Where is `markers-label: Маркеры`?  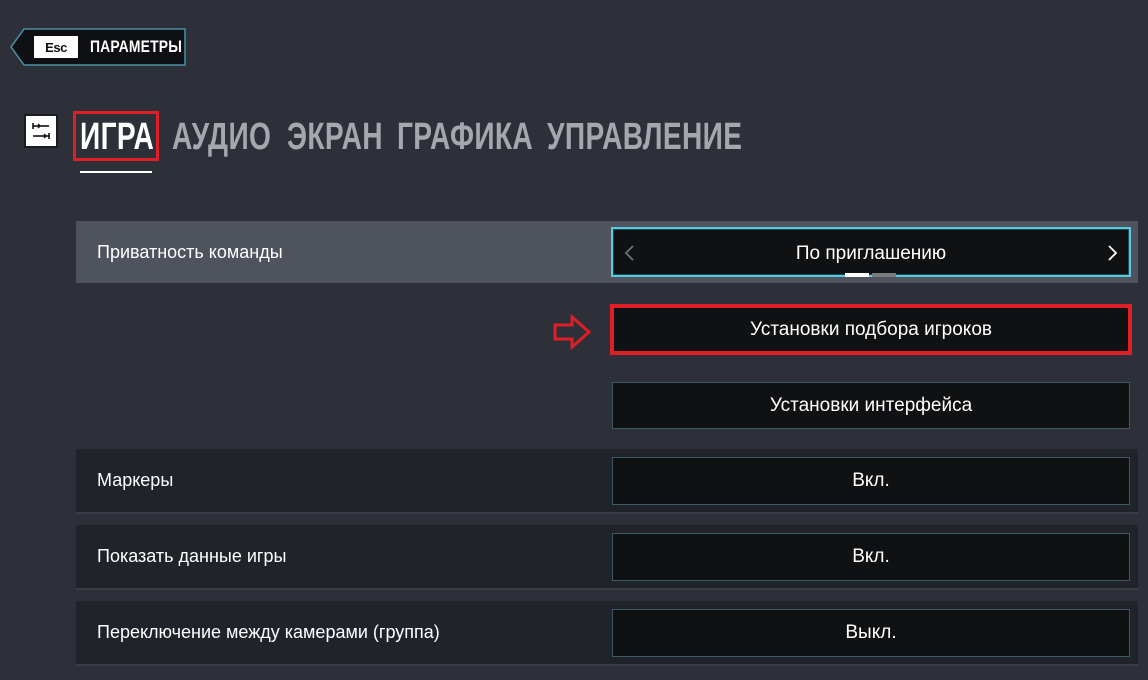 markers-label: Маркеры is located at coordinates (135, 480).